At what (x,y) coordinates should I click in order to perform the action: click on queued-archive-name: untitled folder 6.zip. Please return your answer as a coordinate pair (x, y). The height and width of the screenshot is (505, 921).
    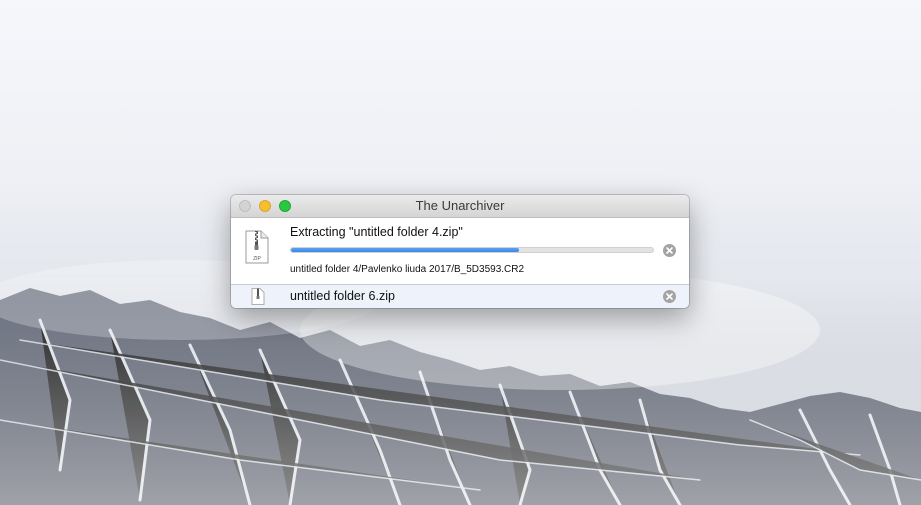
    Looking at the image, I should click on (342, 296).